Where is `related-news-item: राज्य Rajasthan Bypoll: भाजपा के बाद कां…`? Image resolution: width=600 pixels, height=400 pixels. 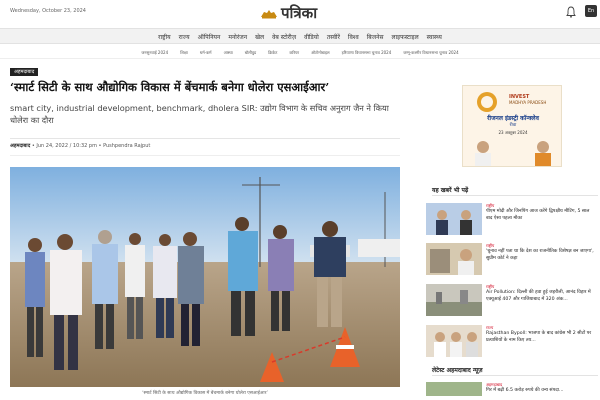 related-news-item: राज्य Rajasthan Bypoll: भाजपा के बाद कां… is located at coordinates (512, 342).